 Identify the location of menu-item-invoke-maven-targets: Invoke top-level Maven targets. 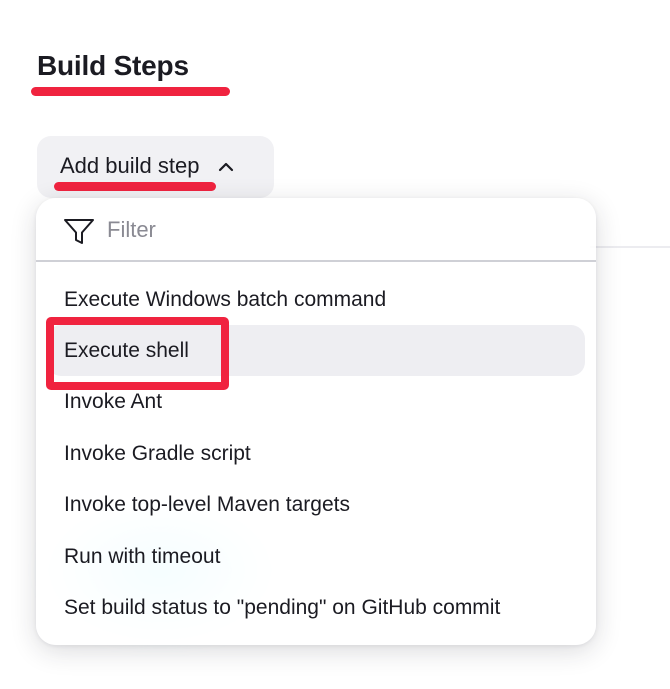
(316, 505).